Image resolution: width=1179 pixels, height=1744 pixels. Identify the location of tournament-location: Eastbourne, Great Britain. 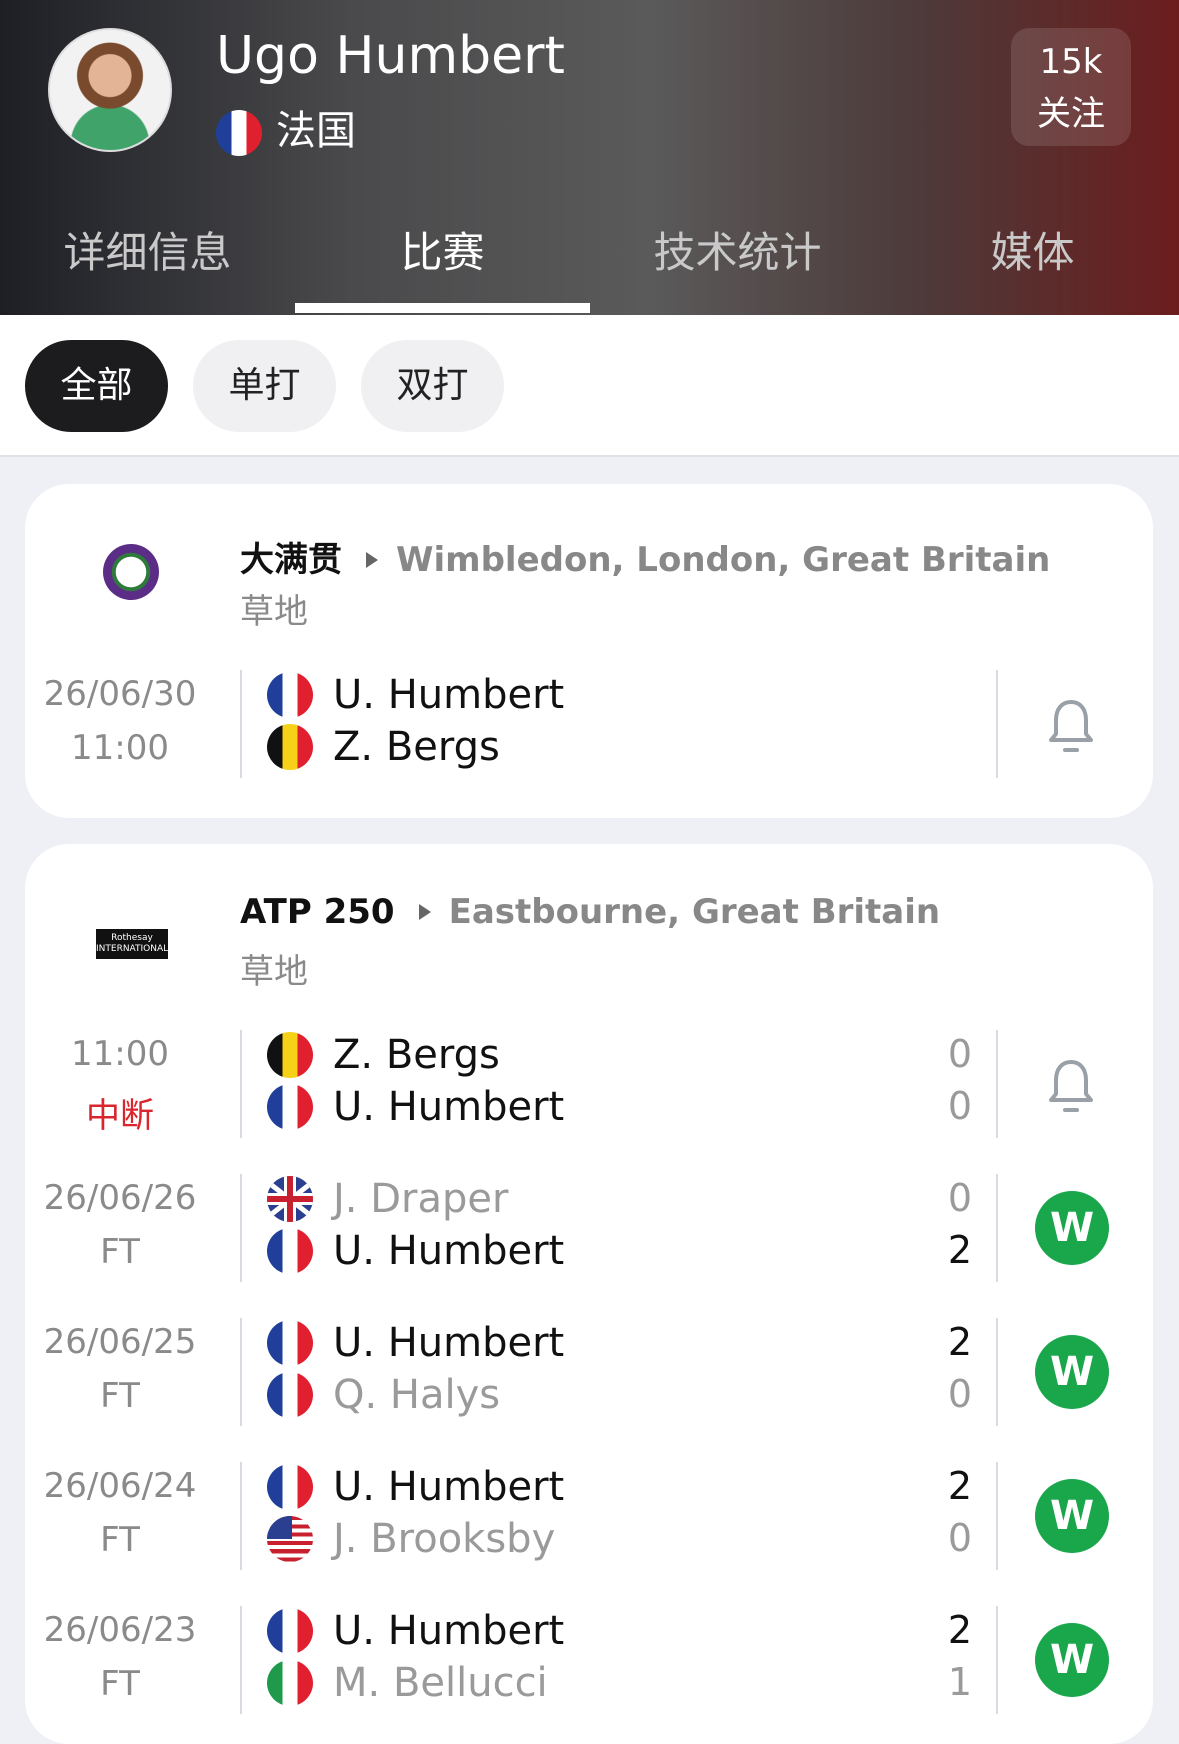
(694, 912).